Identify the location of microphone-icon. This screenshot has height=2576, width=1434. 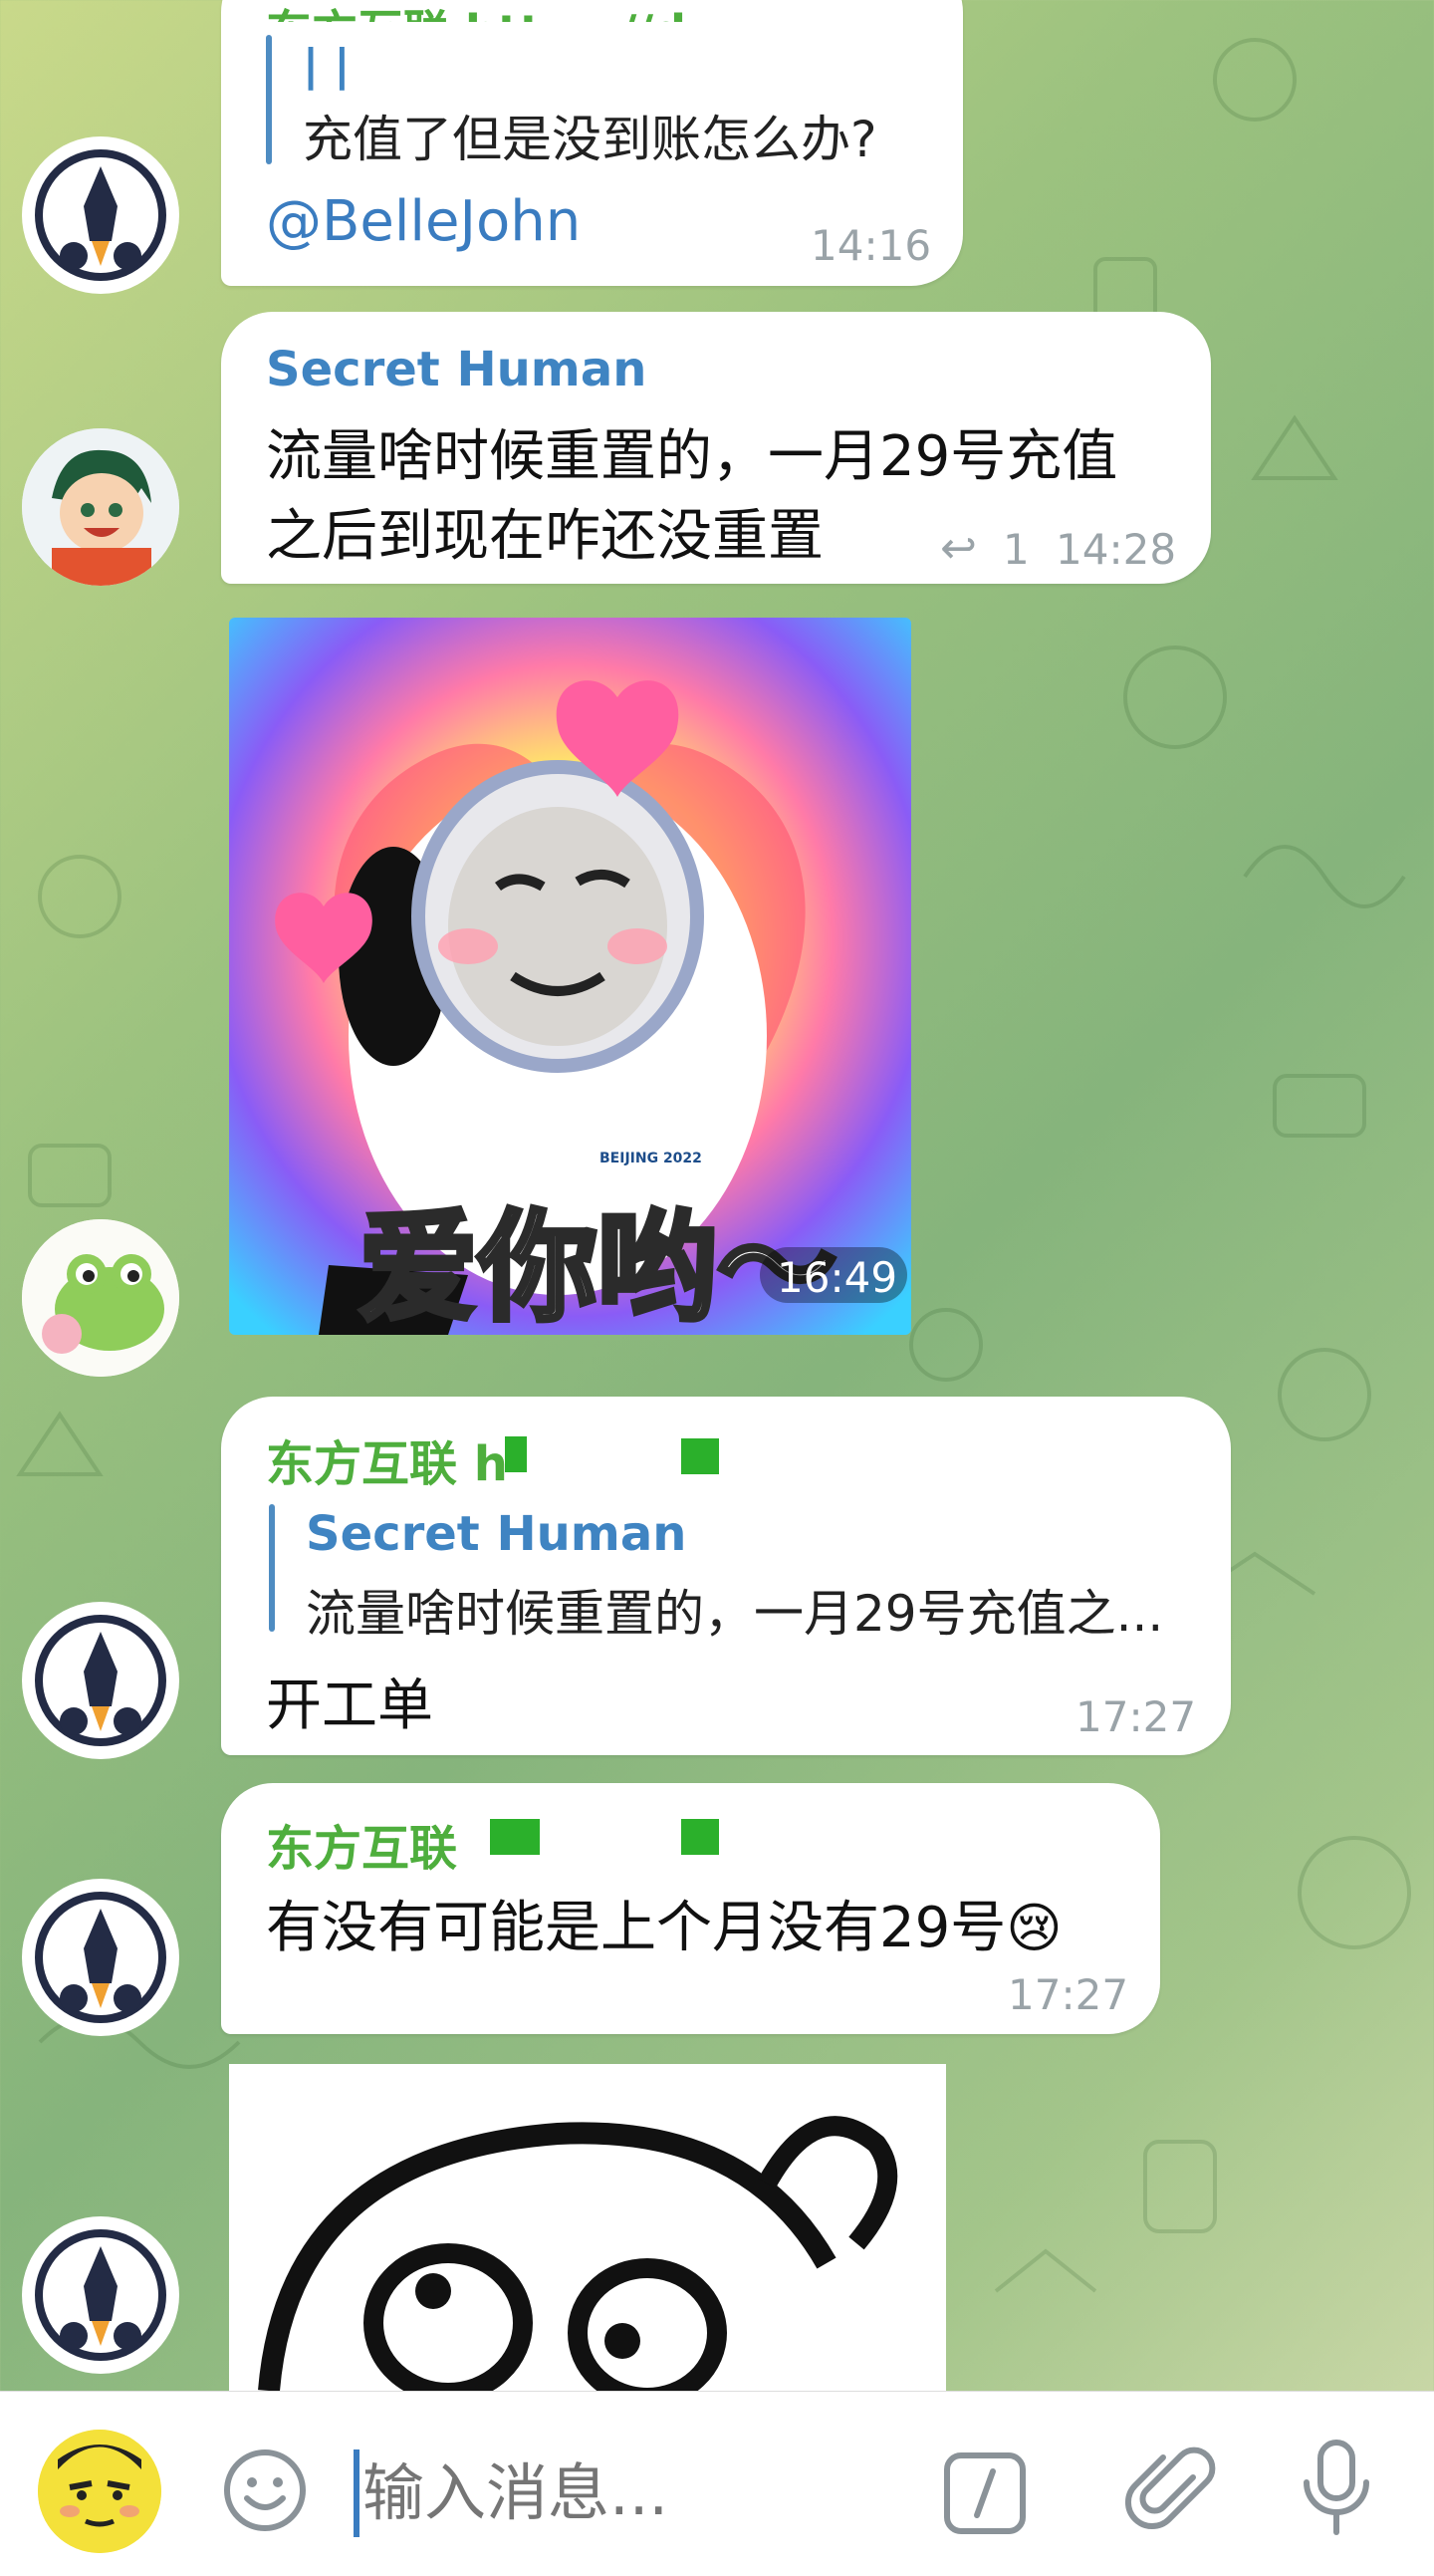
(1336, 2490).